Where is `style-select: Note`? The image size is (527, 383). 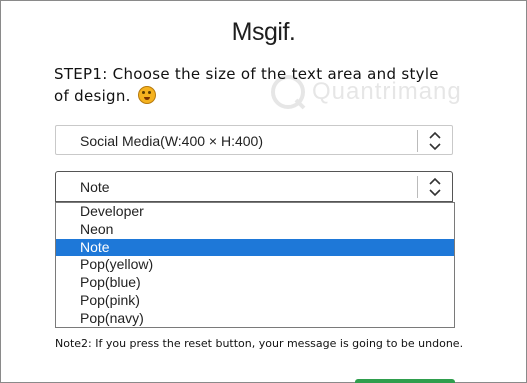 style-select: Note is located at coordinates (254, 186).